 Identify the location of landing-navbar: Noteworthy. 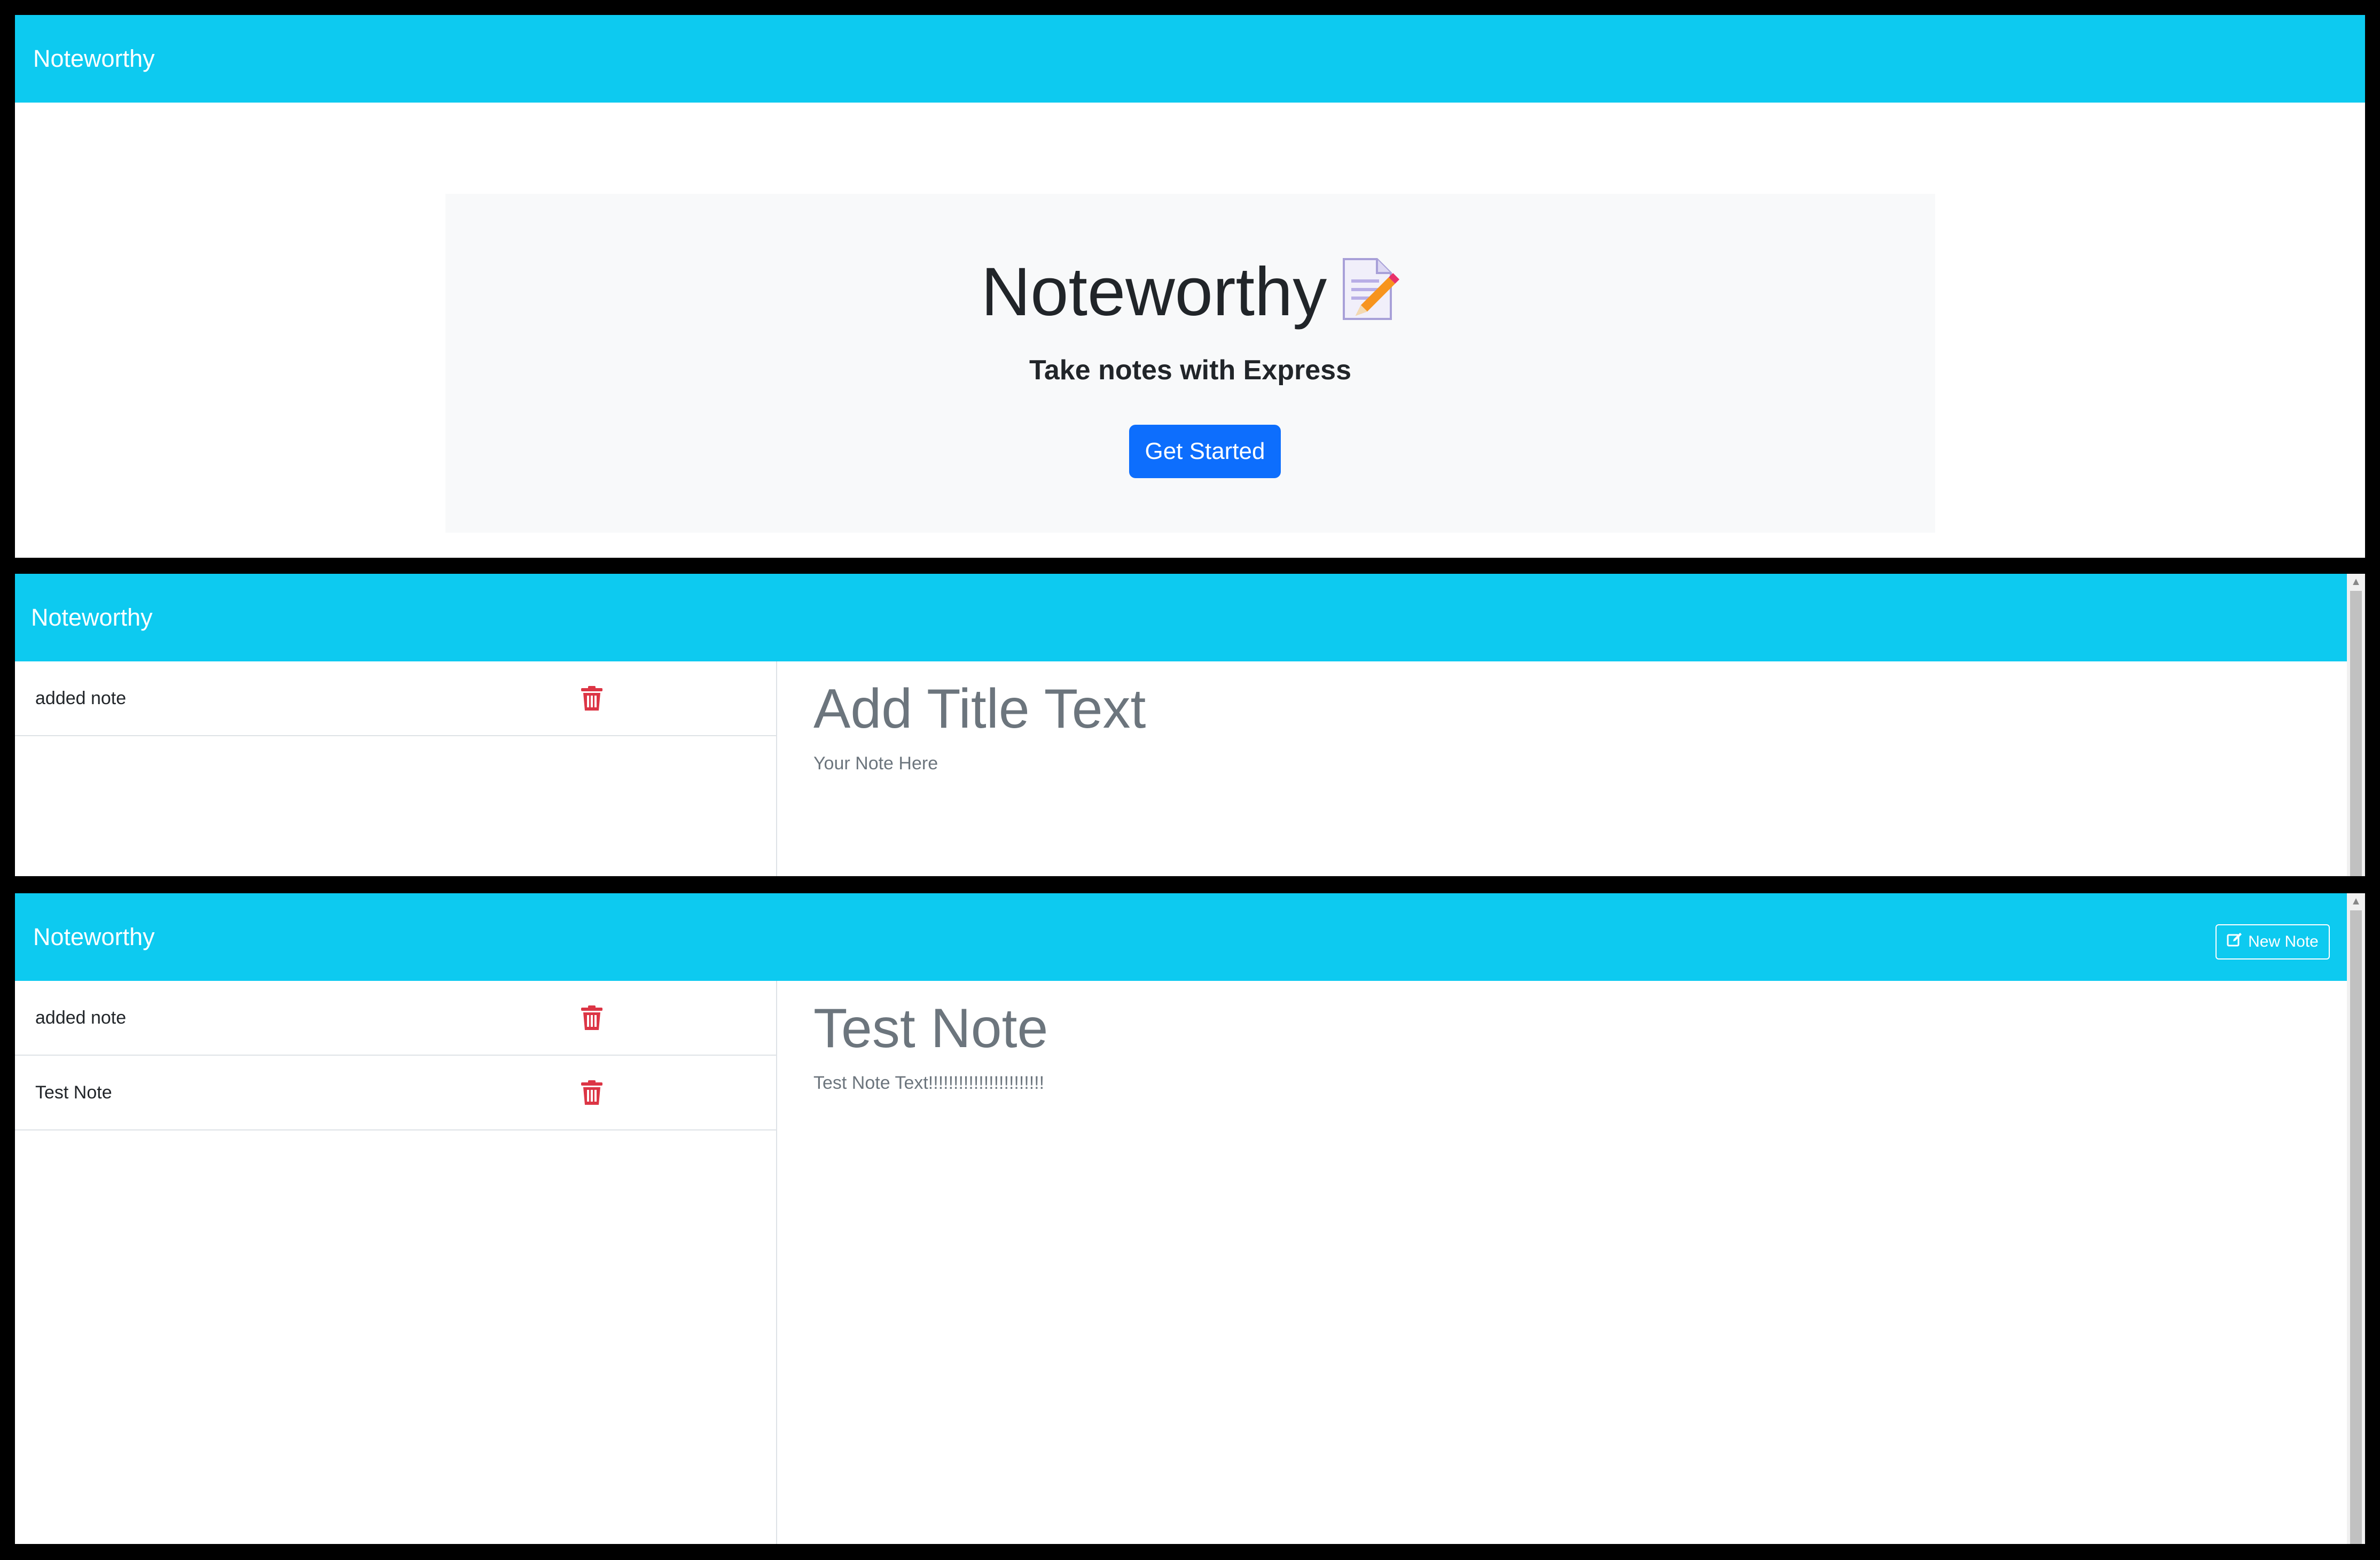
(1190, 59).